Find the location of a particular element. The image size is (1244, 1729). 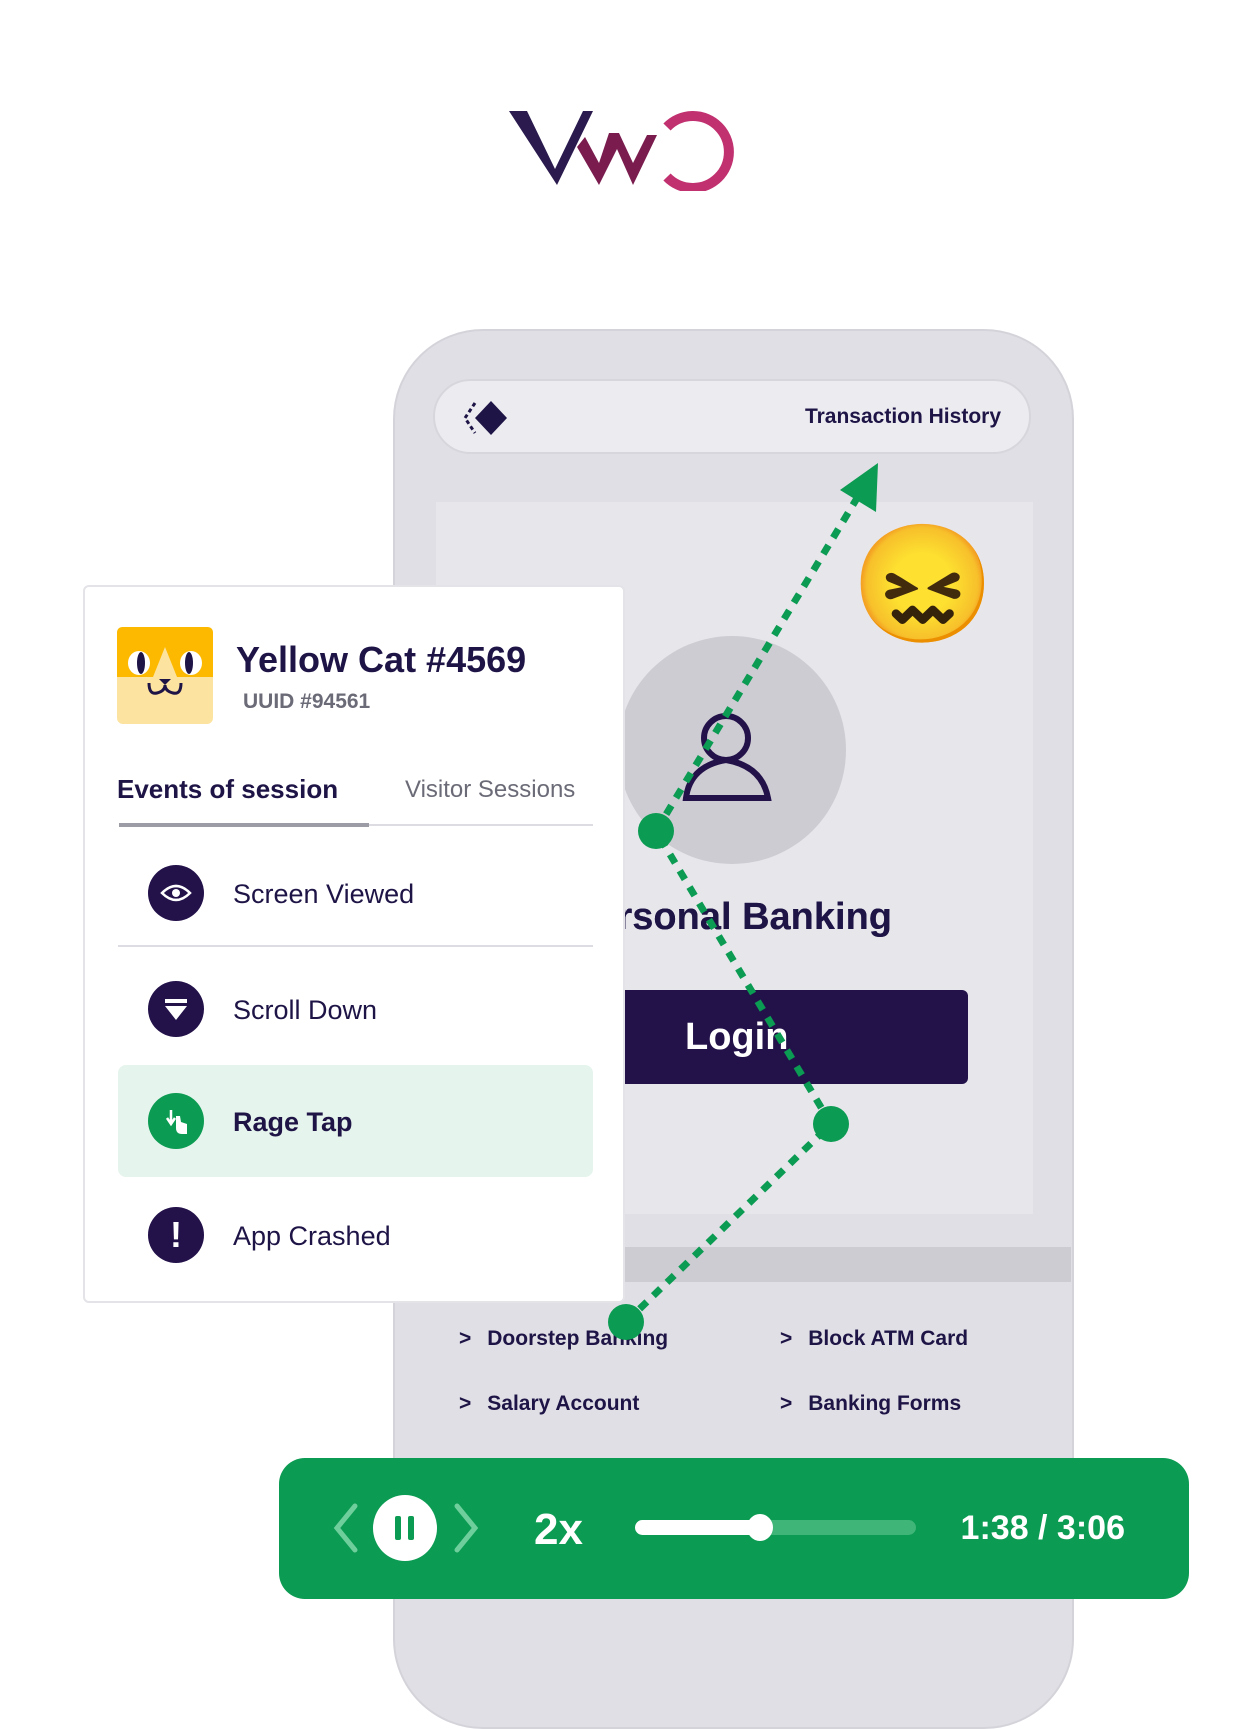

pause-icon is located at coordinates (398, 1528).